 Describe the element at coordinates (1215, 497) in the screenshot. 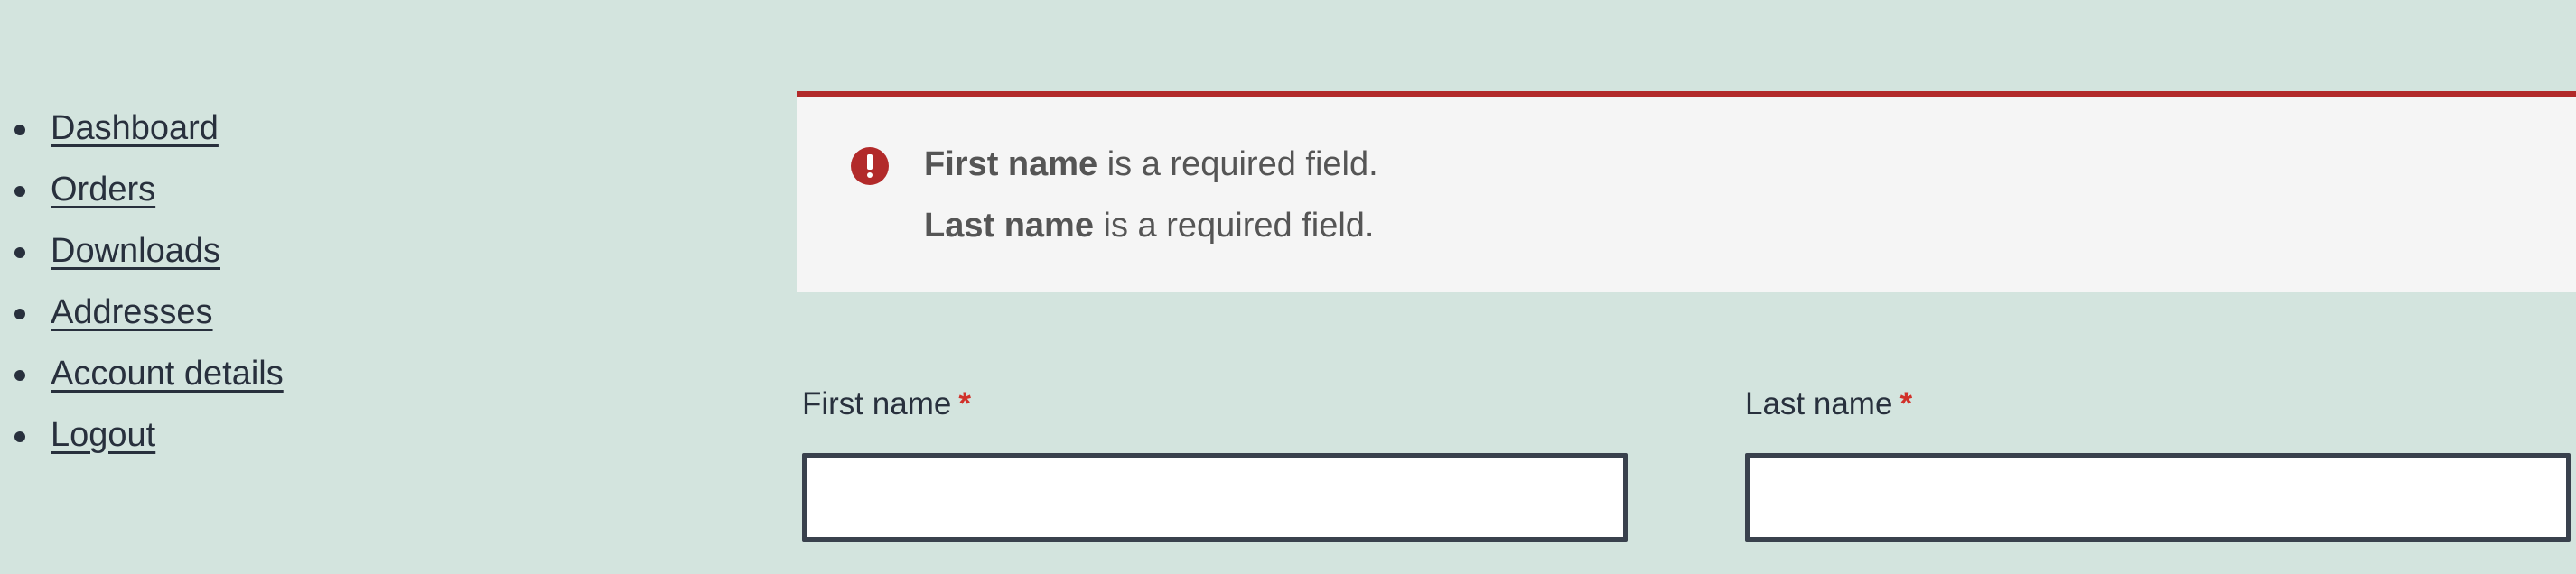

I see `first-name-input` at that location.